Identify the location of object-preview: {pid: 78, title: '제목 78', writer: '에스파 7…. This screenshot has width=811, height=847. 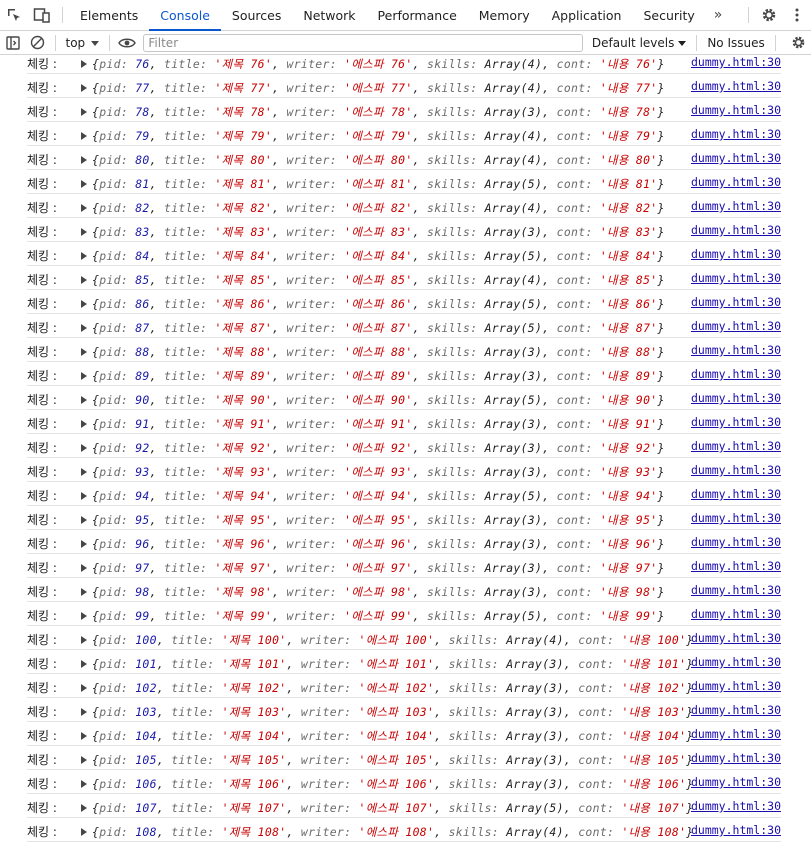
(373, 112).